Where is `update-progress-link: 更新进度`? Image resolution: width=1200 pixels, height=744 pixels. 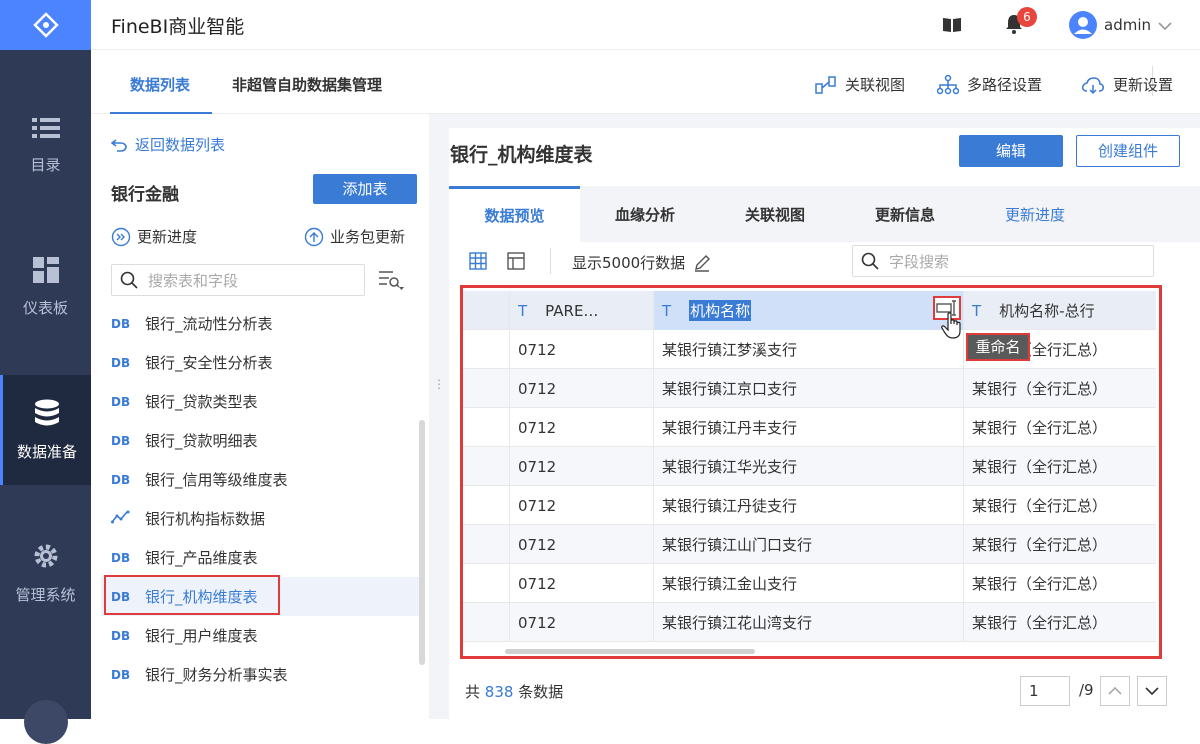 update-progress-link: 更新进度 is located at coordinates (154, 236).